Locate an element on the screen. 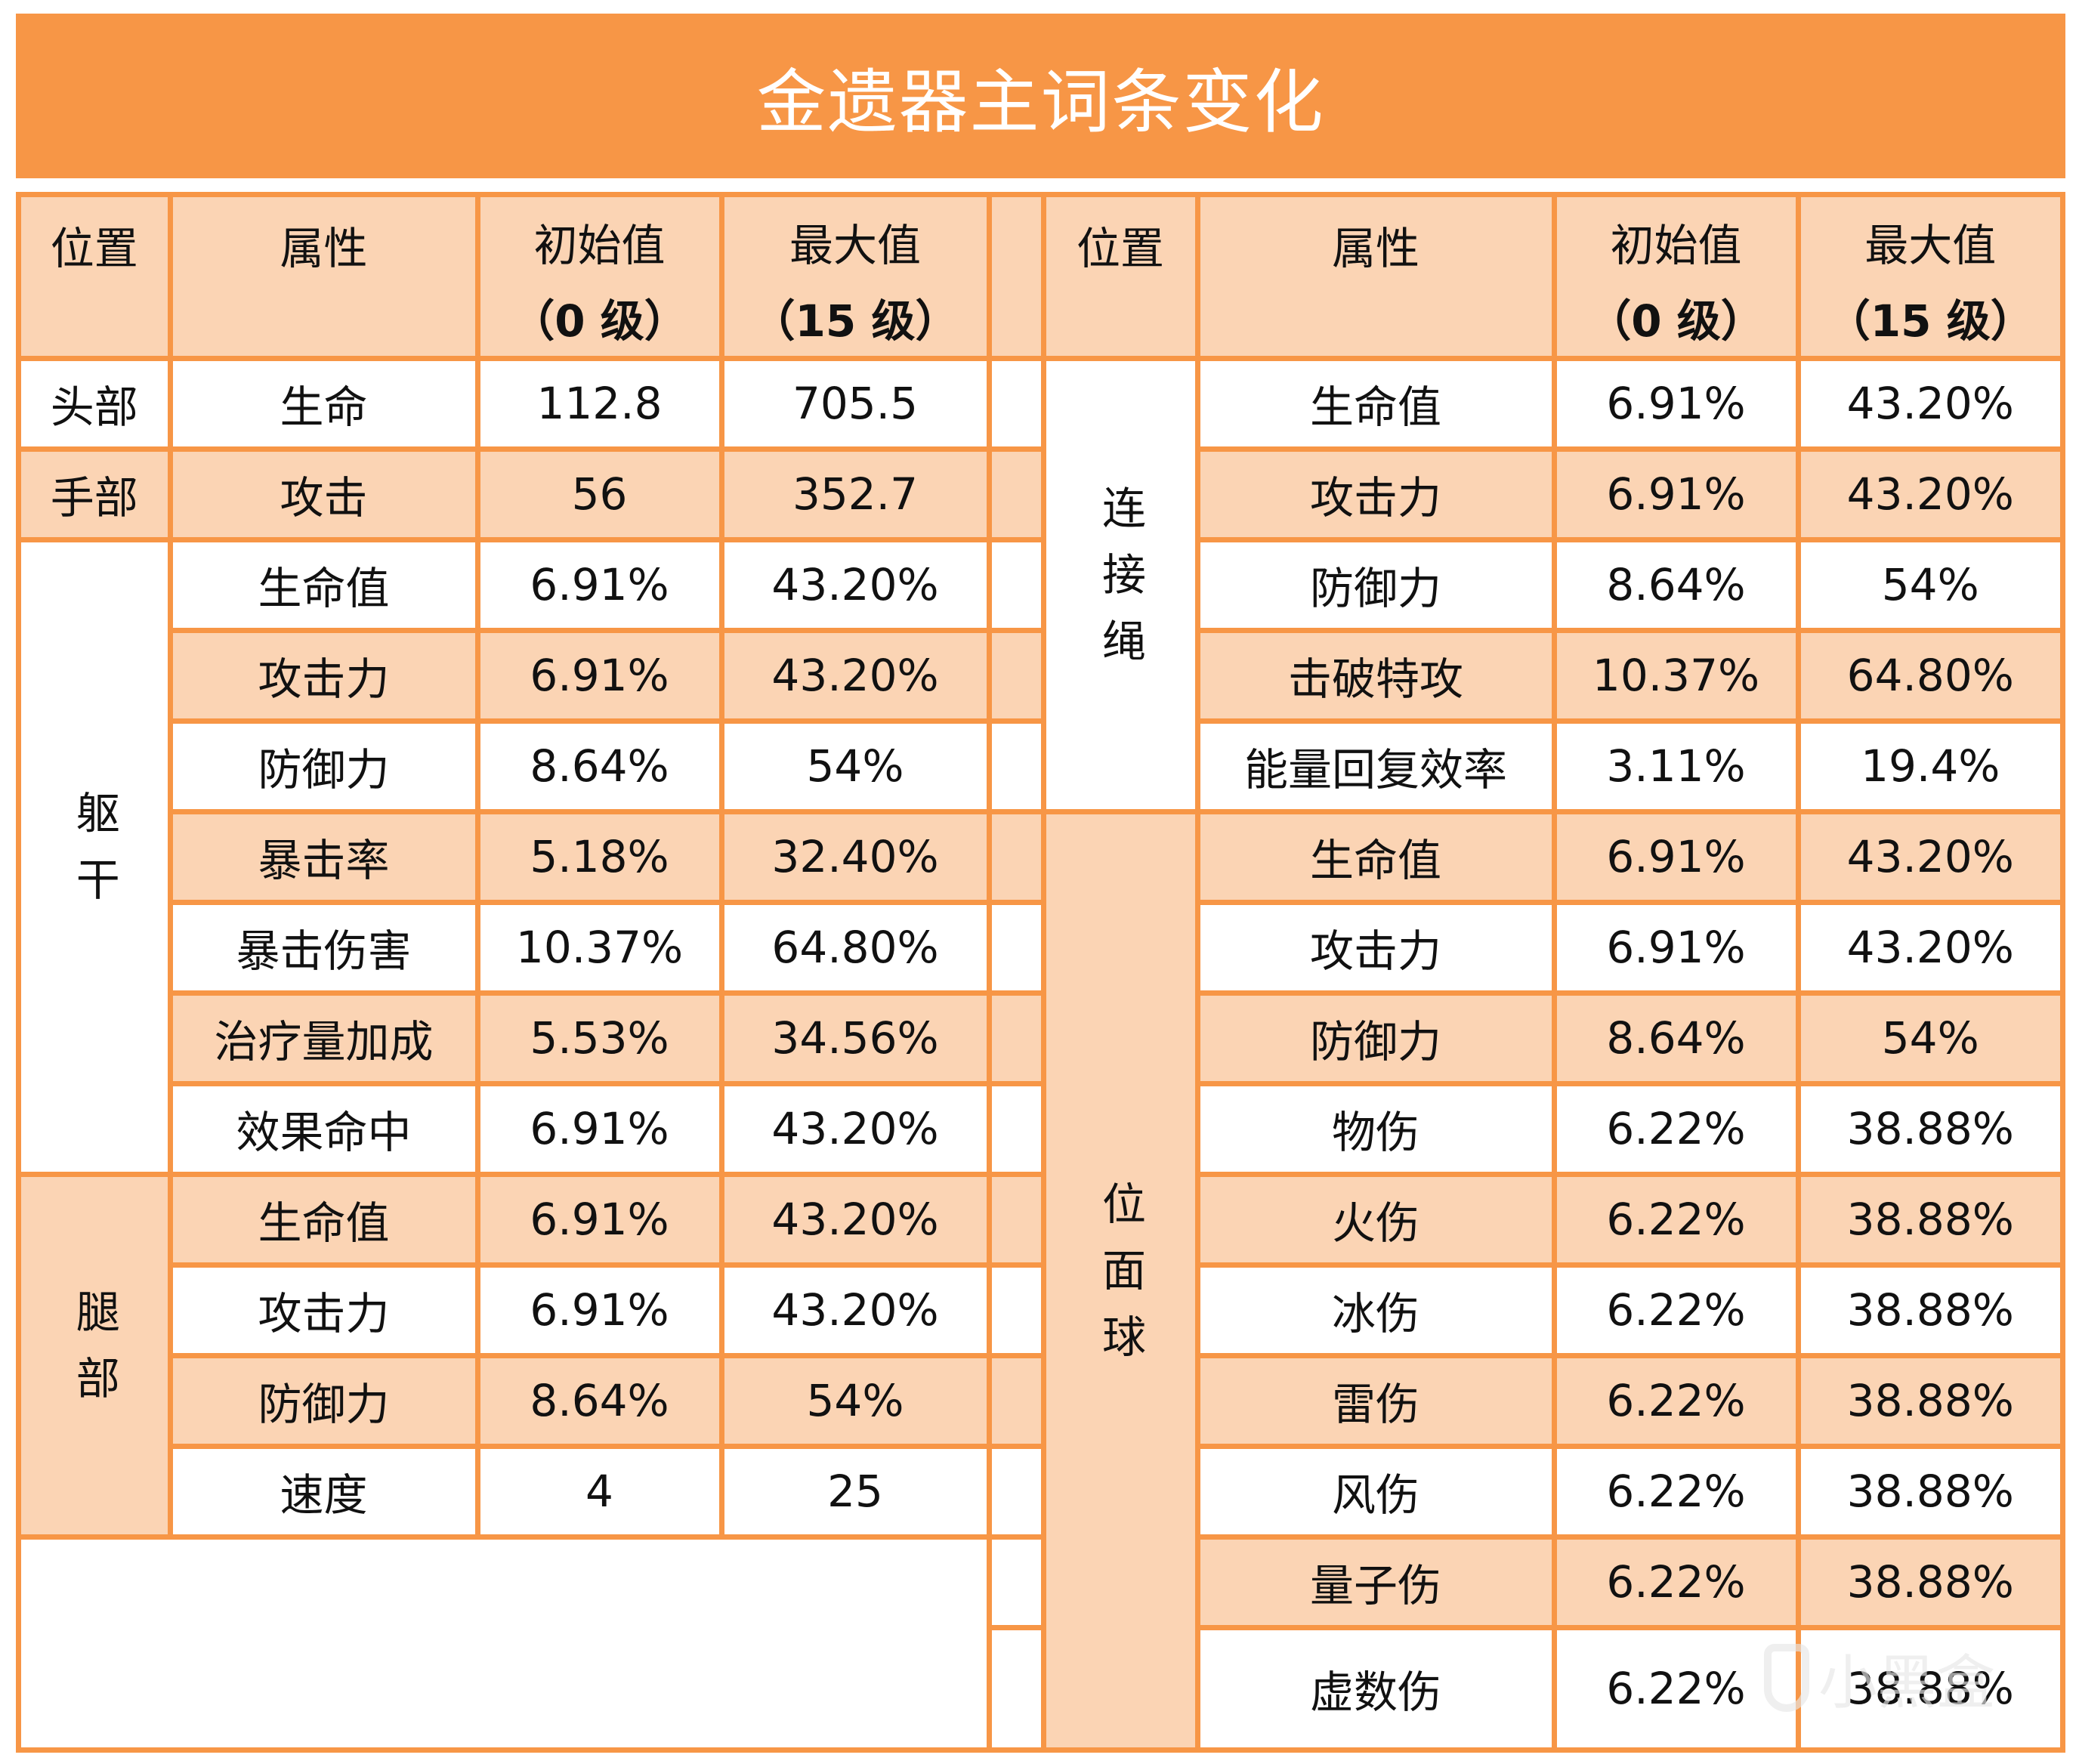 Image resolution: width=2079 pixels, height=1764 pixels. initial-value-cell: 4 is located at coordinates (599, 1491).